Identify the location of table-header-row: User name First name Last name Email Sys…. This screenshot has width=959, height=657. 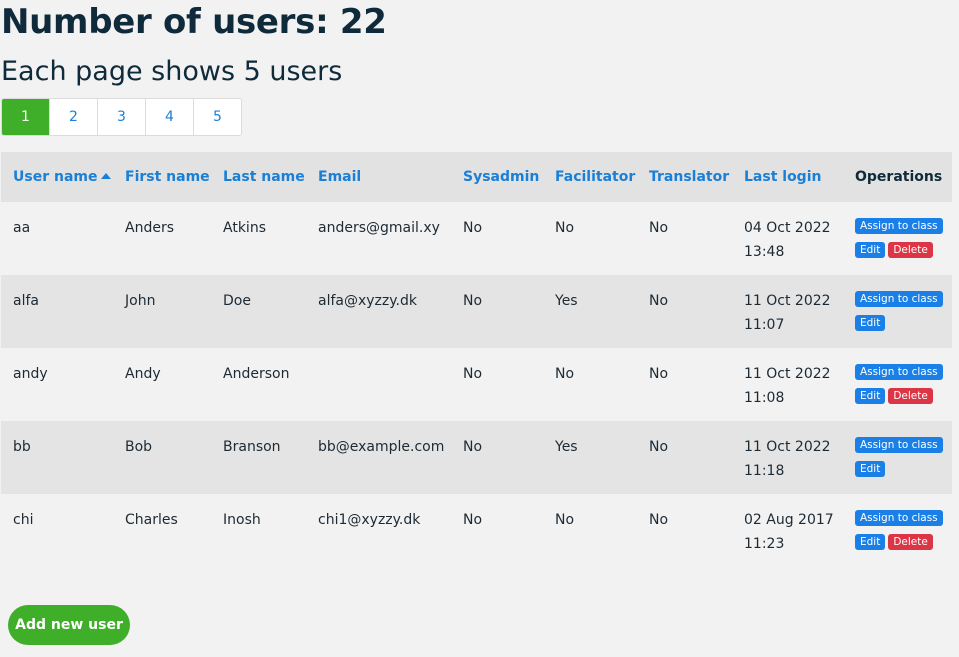
(476, 177).